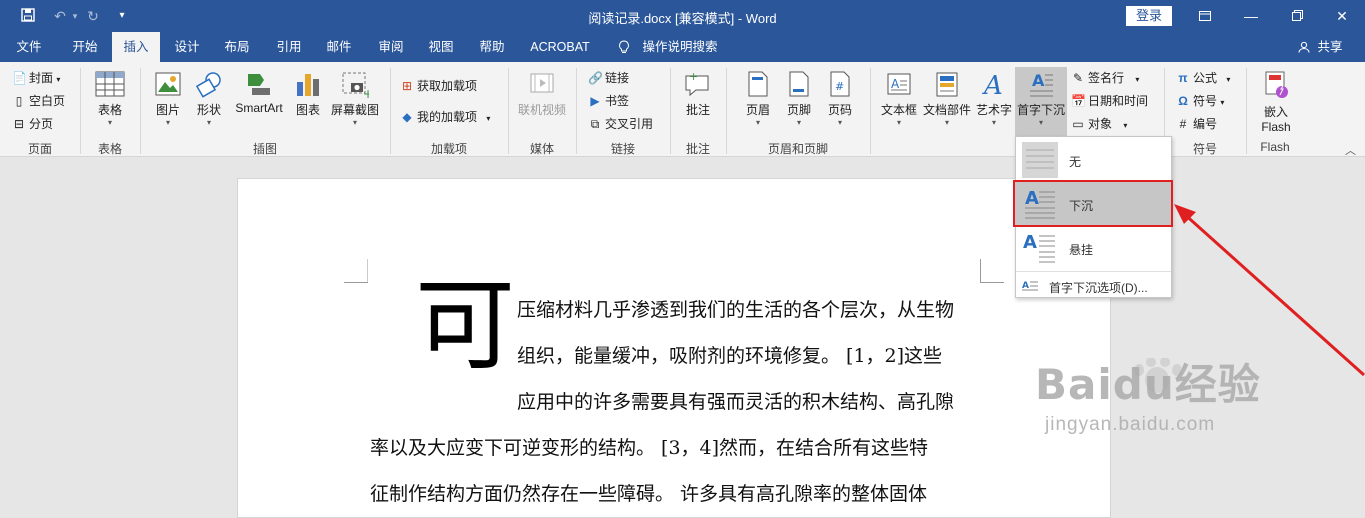 Image resolution: width=1365 pixels, height=518 pixels. I want to click on highlight-box, so click(1093, 203).